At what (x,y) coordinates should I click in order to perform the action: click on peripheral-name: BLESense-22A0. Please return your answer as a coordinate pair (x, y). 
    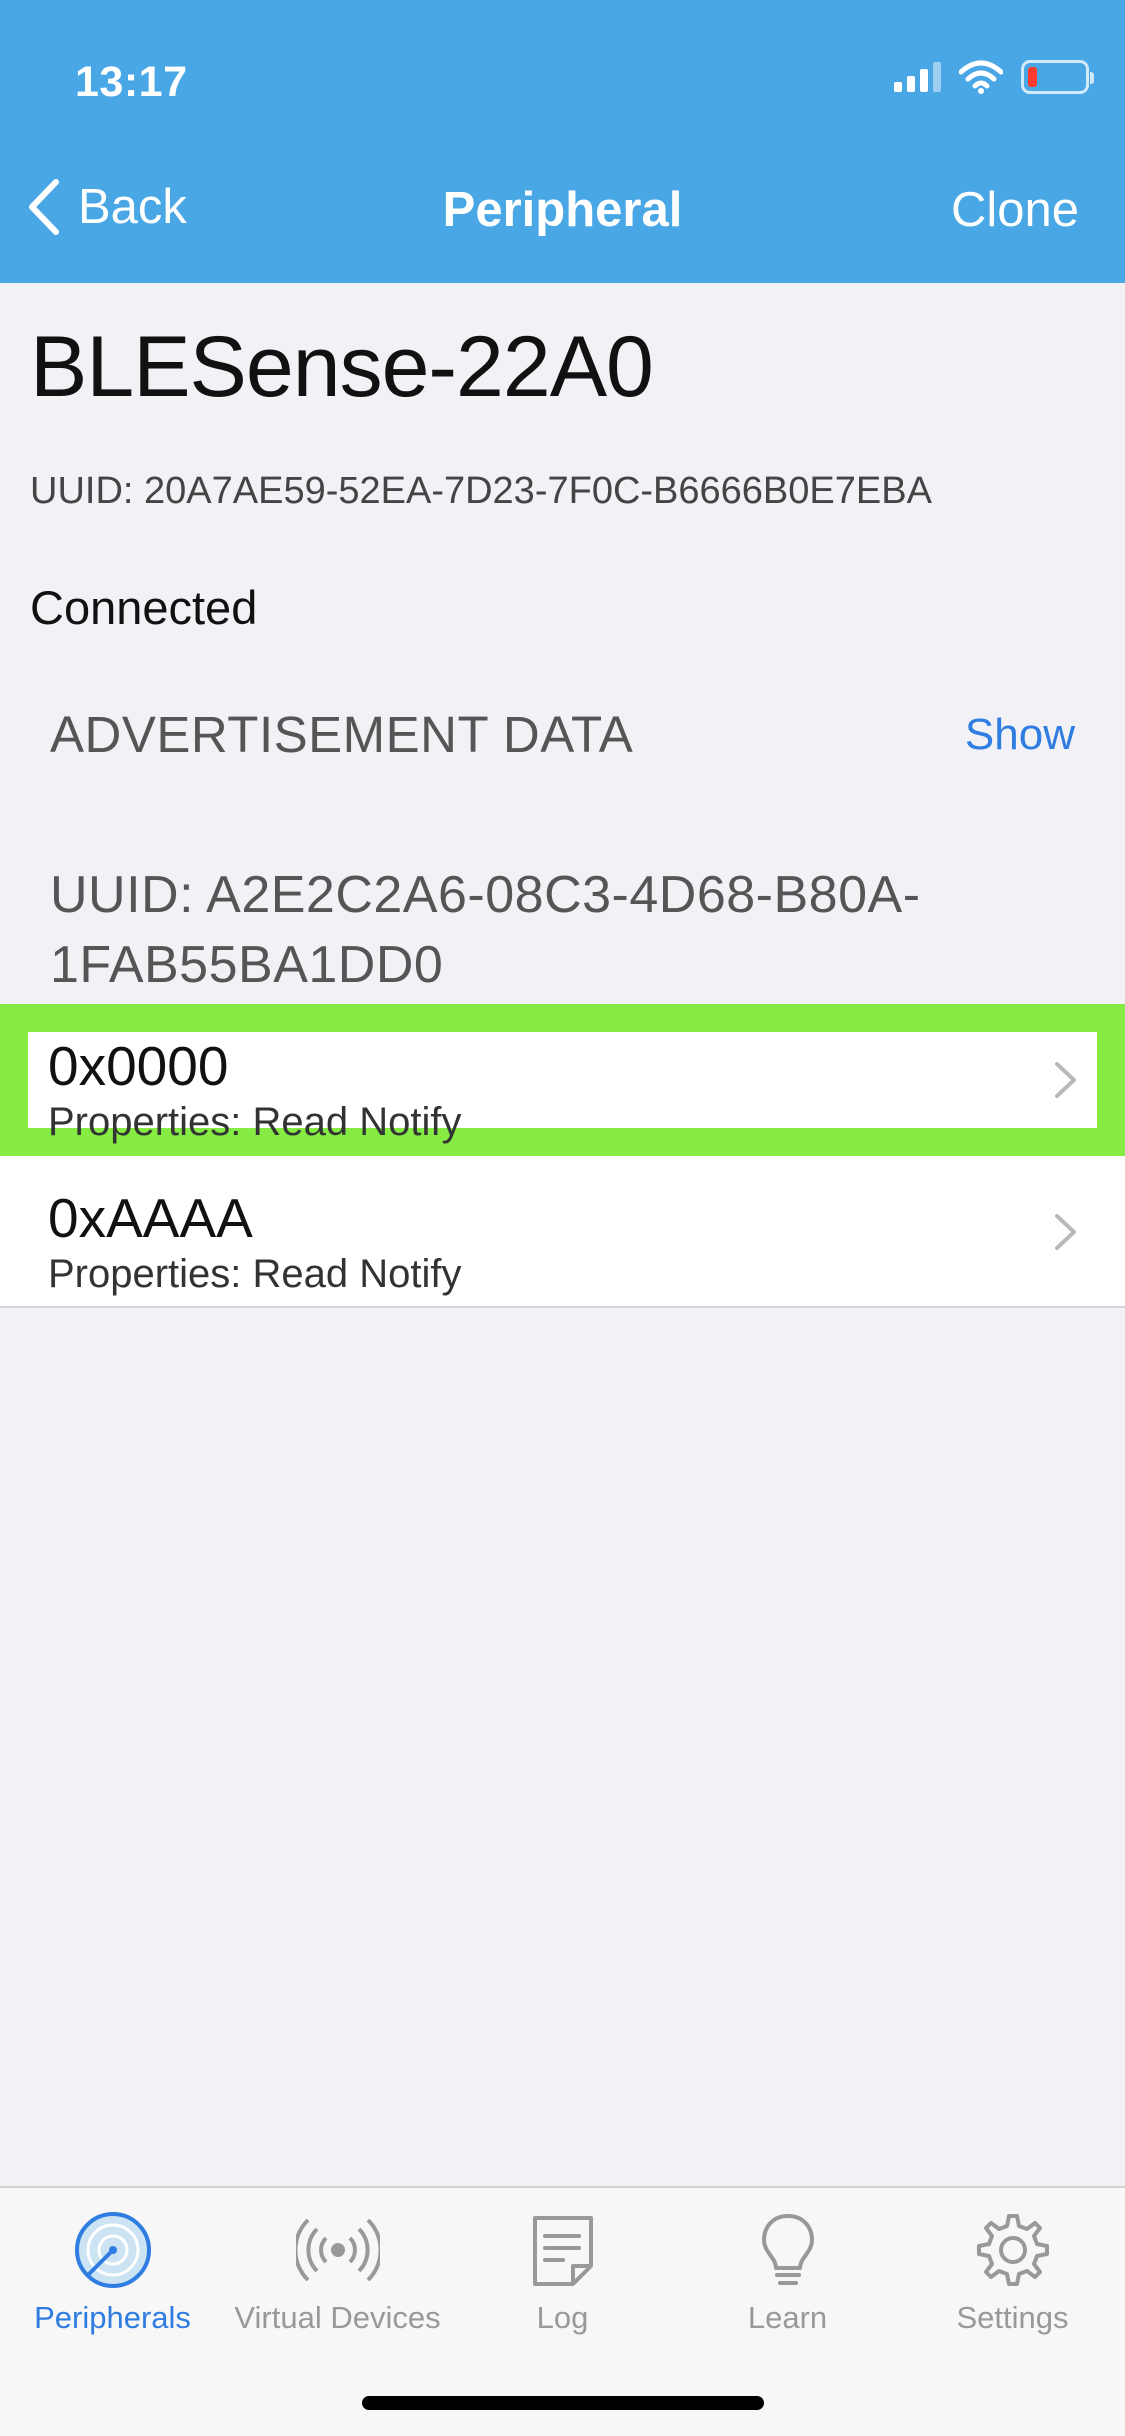
    Looking at the image, I should click on (342, 367).